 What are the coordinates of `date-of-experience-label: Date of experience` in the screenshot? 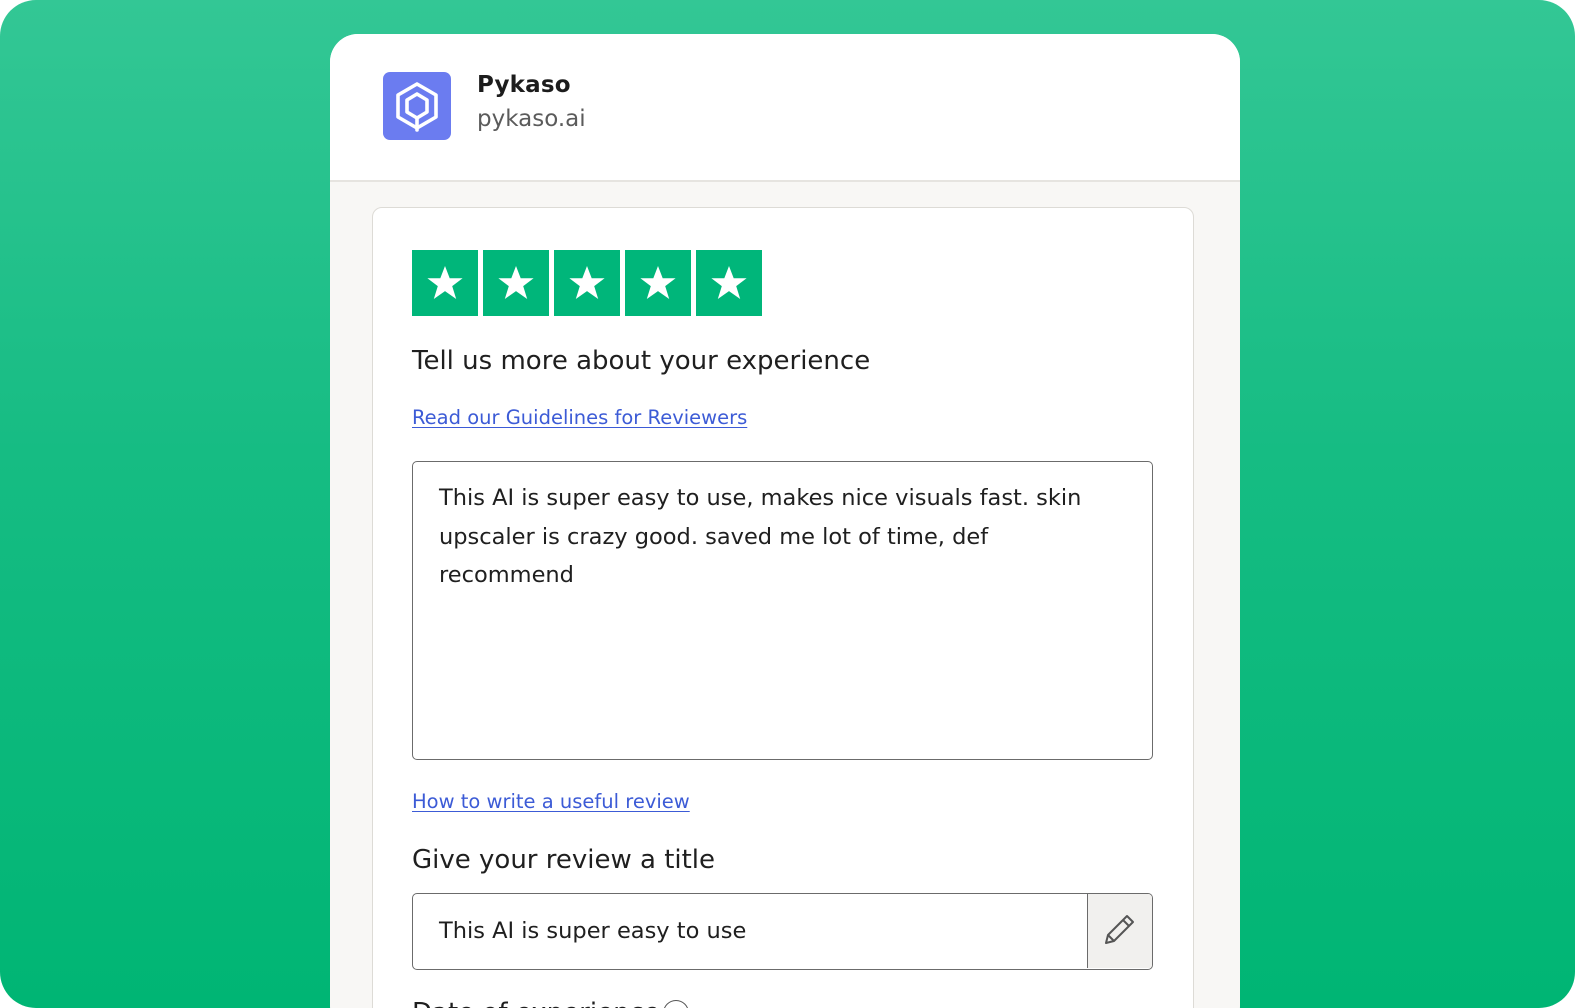 It's located at (536, 1003).